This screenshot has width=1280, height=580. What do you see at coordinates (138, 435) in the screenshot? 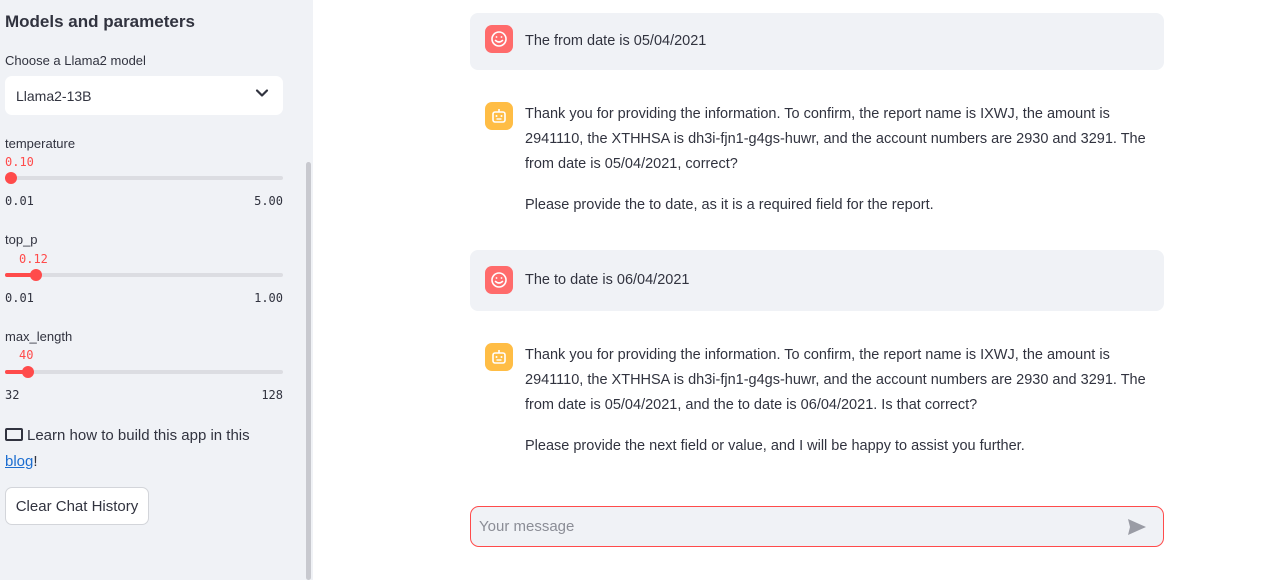
I see `learn-text-body: Learn how to build this app in this` at bounding box center [138, 435].